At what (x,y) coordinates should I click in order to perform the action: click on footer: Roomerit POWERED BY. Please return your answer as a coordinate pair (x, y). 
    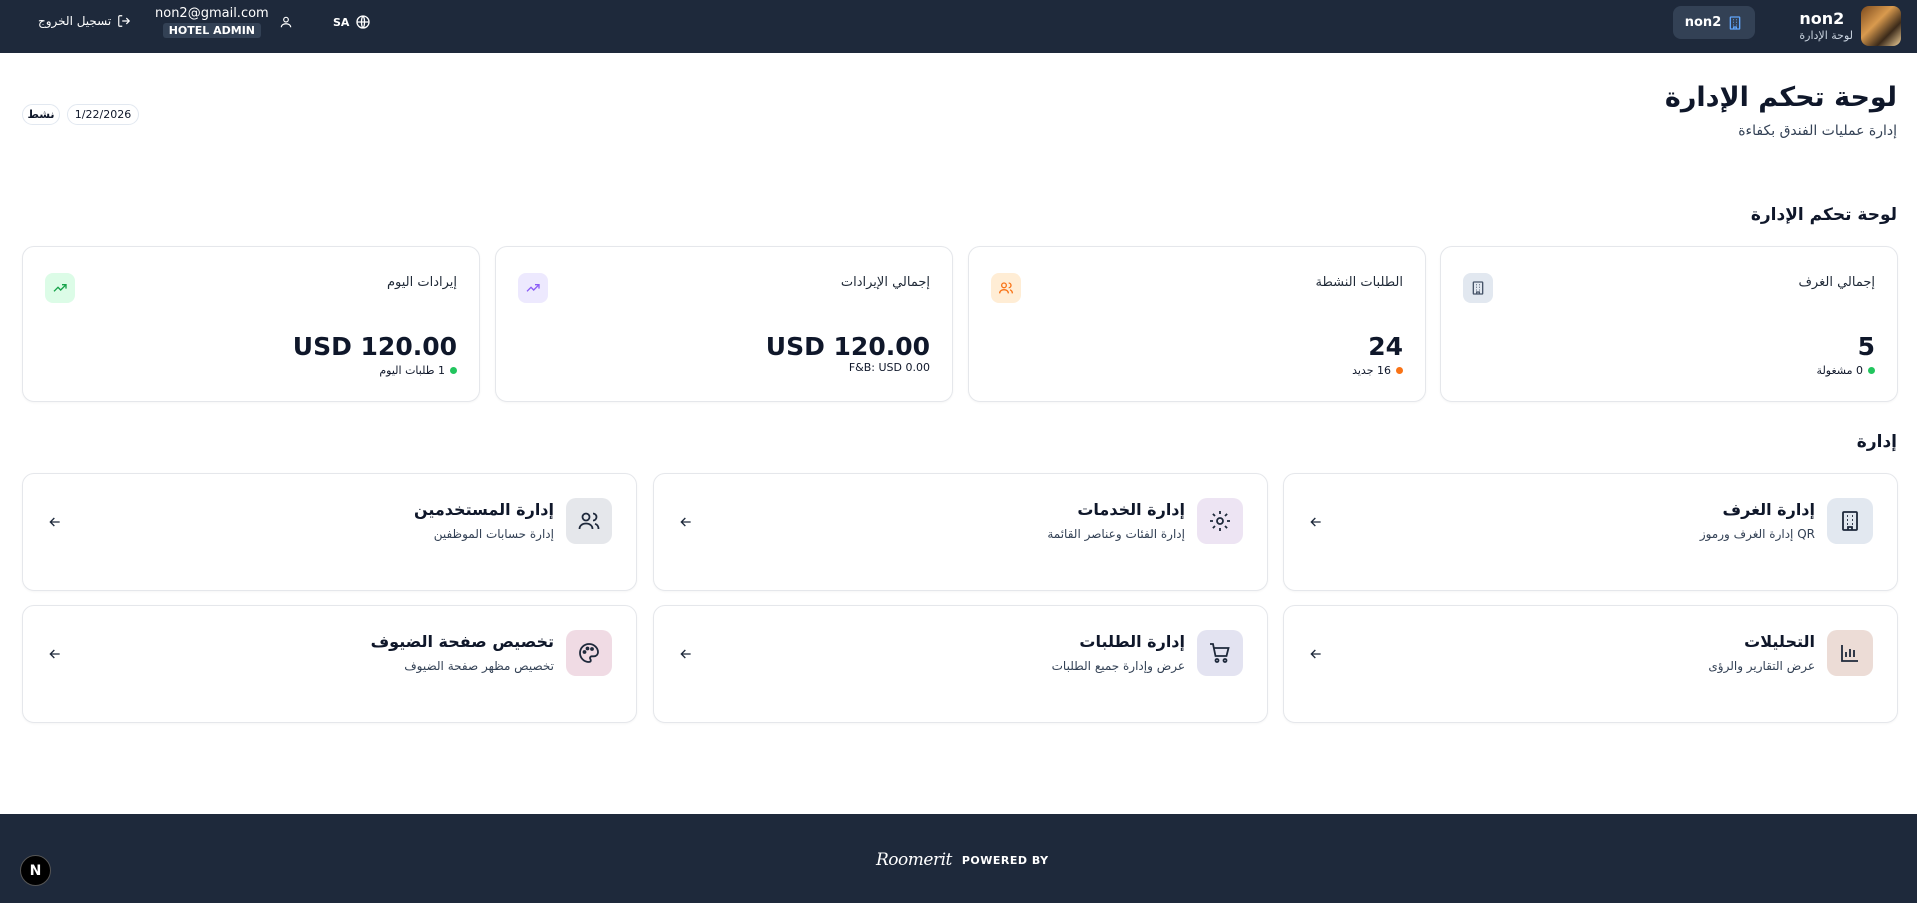
    Looking at the image, I should click on (958, 858).